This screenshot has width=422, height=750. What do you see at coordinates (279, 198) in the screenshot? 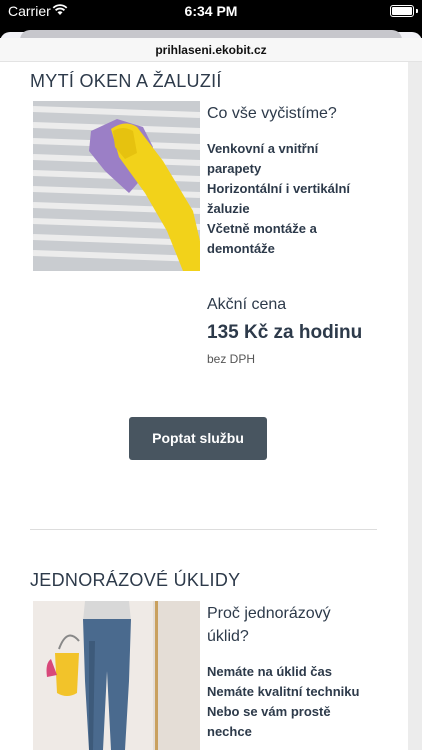
I see `feature-item: Horizontální i vertikální žaluzie` at bounding box center [279, 198].